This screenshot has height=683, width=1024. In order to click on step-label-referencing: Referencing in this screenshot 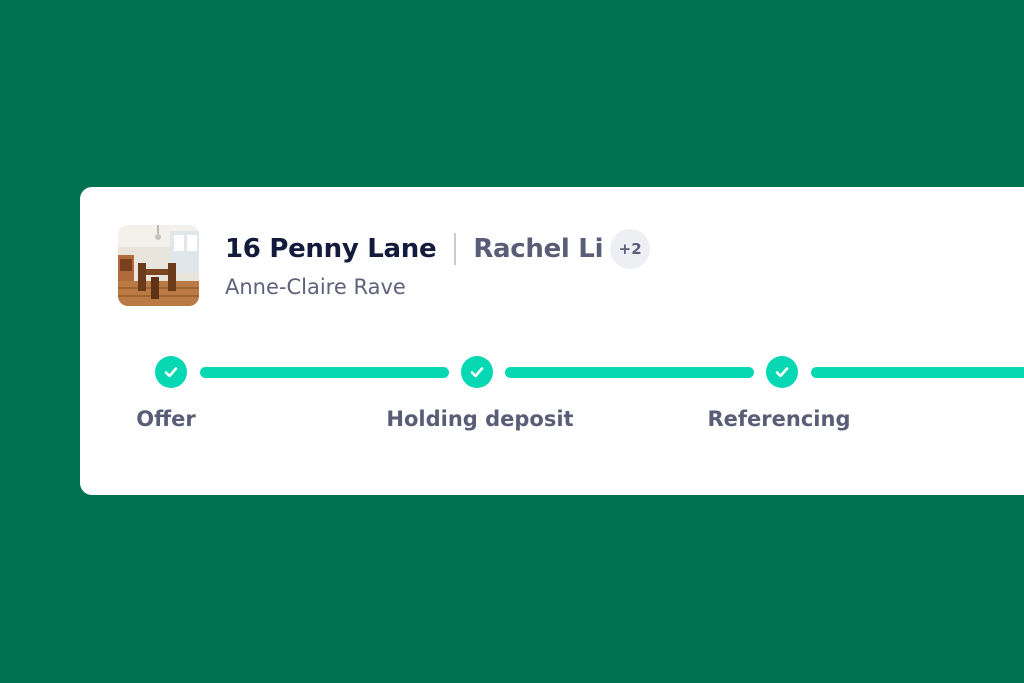, I will do `click(779, 419)`.